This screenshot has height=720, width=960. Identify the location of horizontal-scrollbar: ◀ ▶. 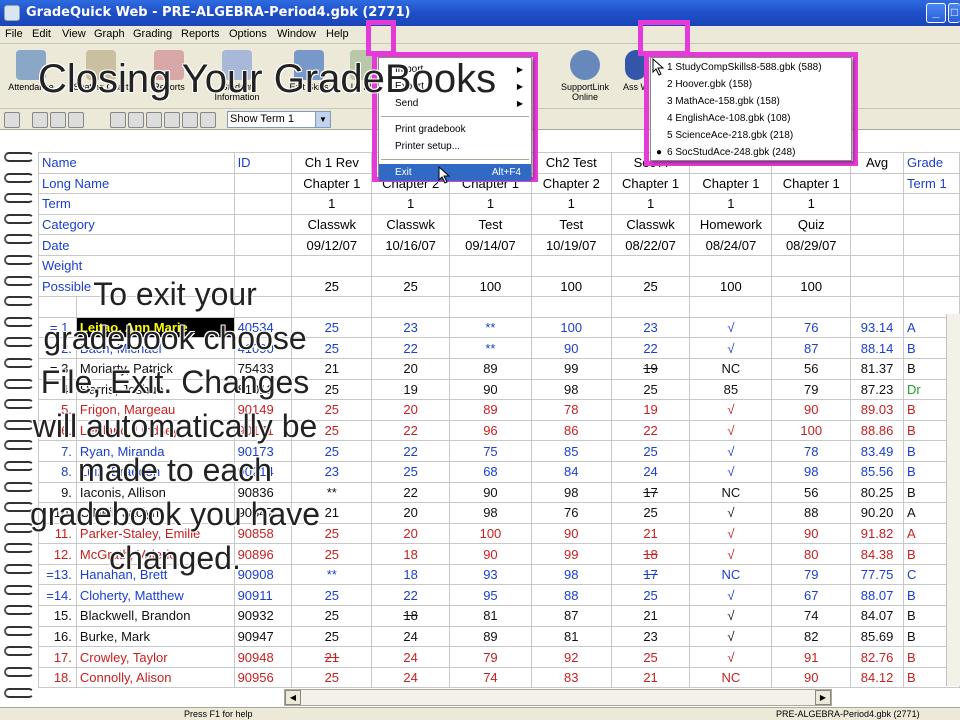
(558, 697).